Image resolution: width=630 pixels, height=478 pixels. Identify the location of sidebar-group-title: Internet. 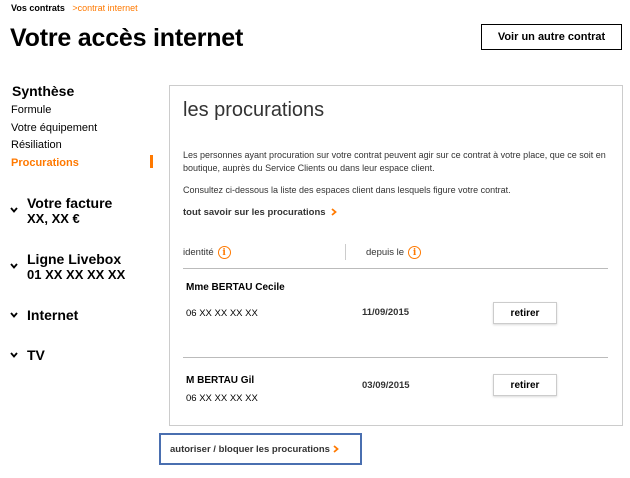
(53, 315).